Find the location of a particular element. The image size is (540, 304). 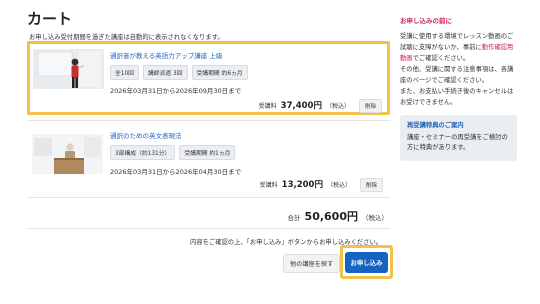

course-link: 通訳のための英文表現法 is located at coordinates (146, 135).